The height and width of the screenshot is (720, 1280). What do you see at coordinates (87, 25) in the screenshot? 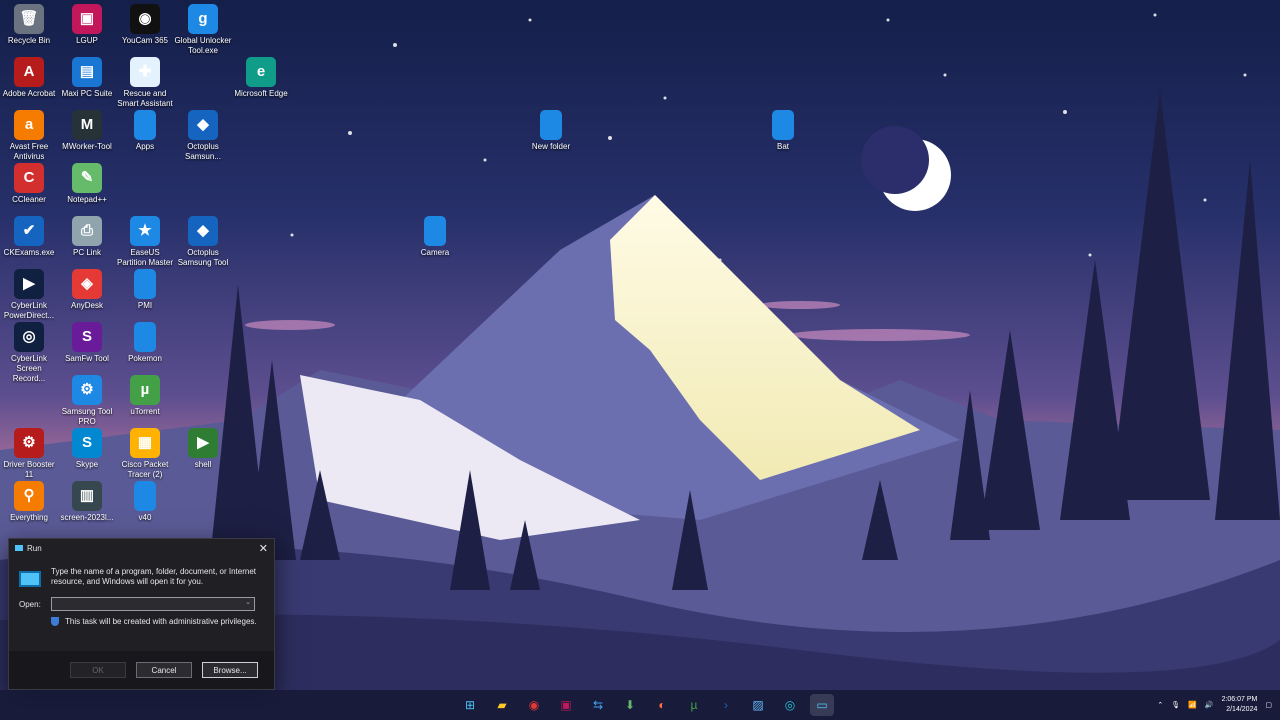
I see `desktop-icon: ▣ LGUP` at bounding box center [87, 25].